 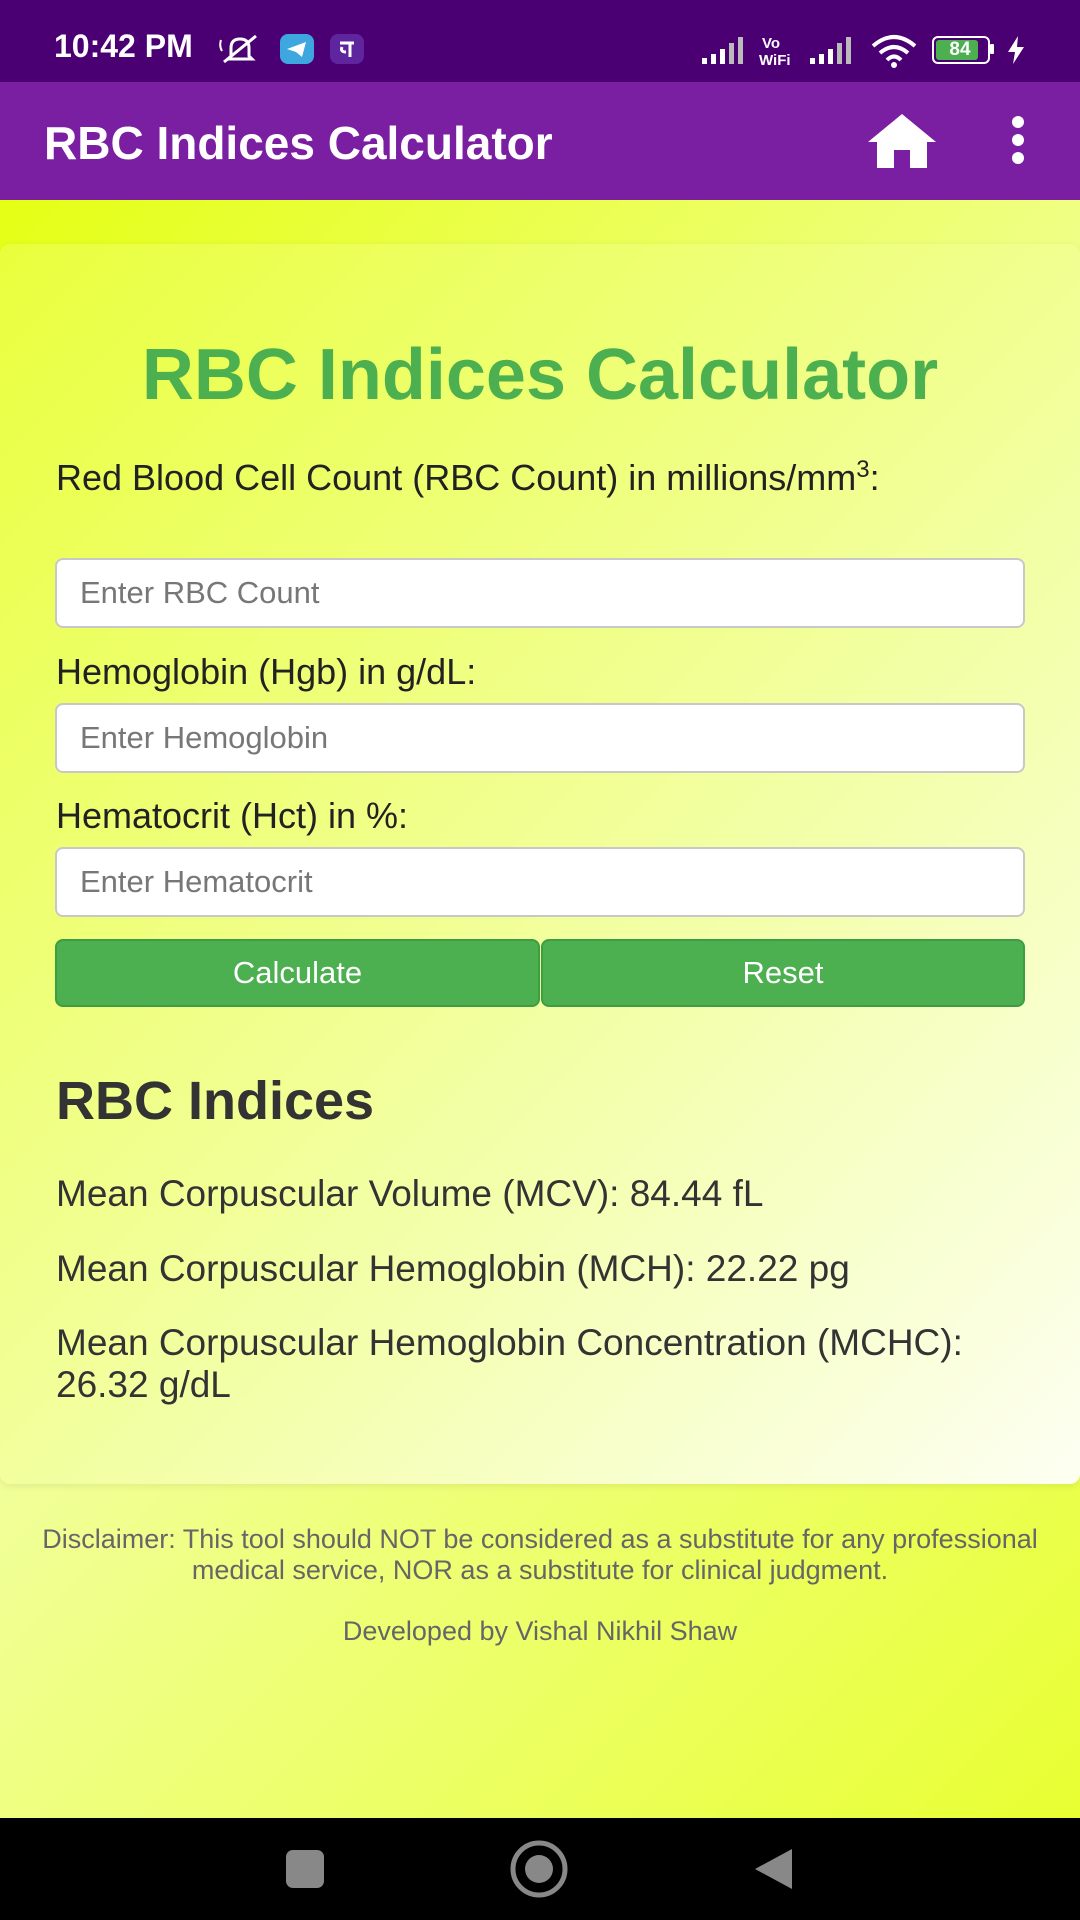 I want to click on back-button, so click(x=773, y=1869).